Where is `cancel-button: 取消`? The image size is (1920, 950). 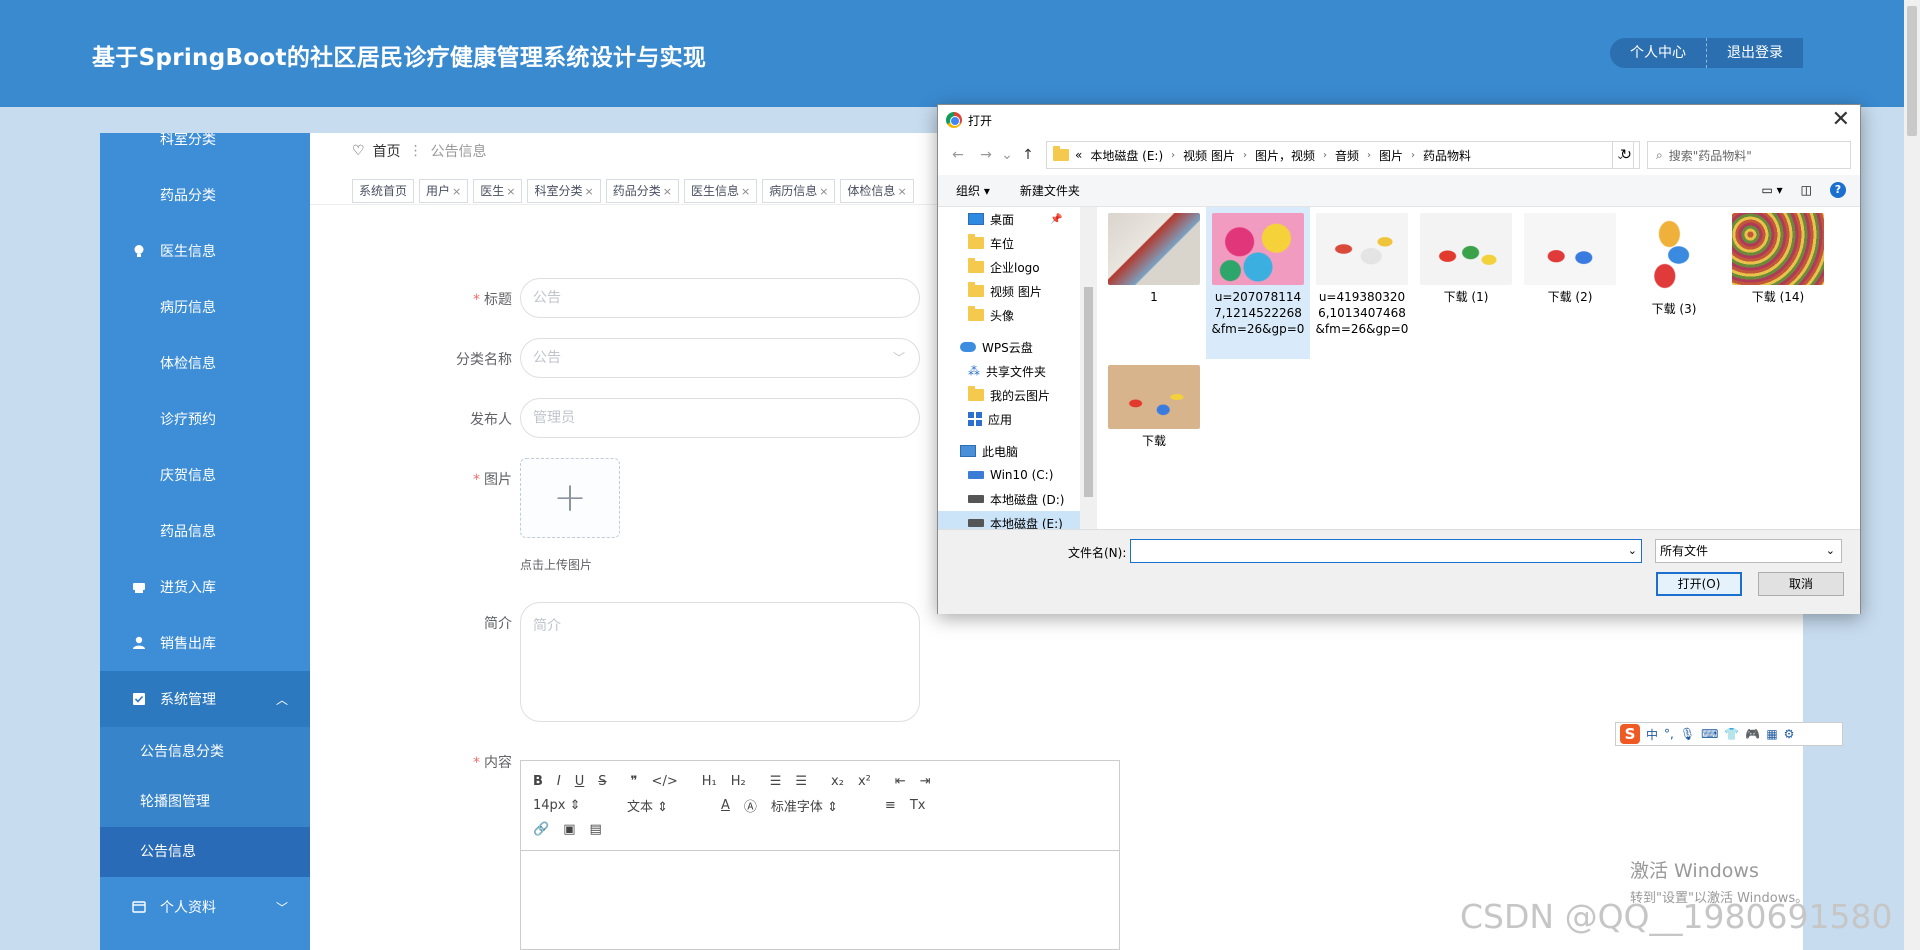 cancel-button: 取消 is located at coordinates (1801, 584).